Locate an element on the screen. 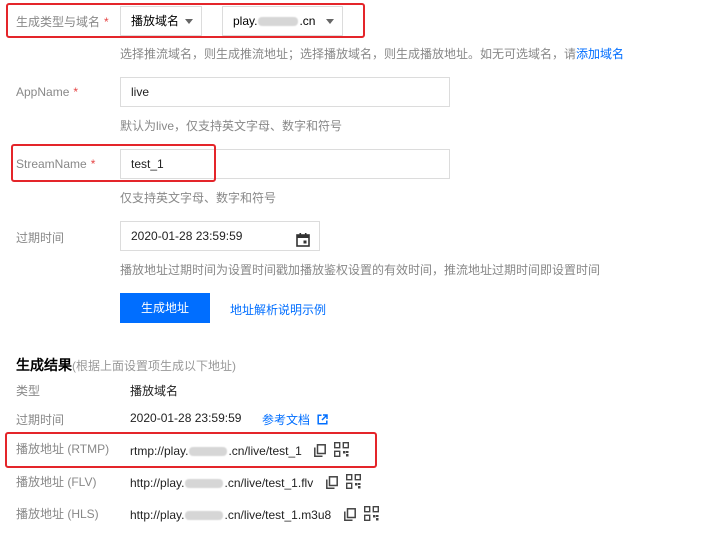 The height and width of the screenshot is (536, 701). app-name-label-text: AppName is located at coordinates (43, 92).